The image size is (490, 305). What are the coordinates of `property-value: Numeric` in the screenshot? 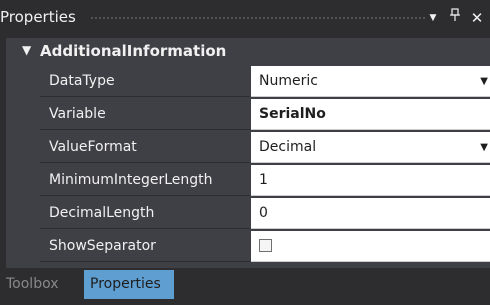 It's located at (288, 81).